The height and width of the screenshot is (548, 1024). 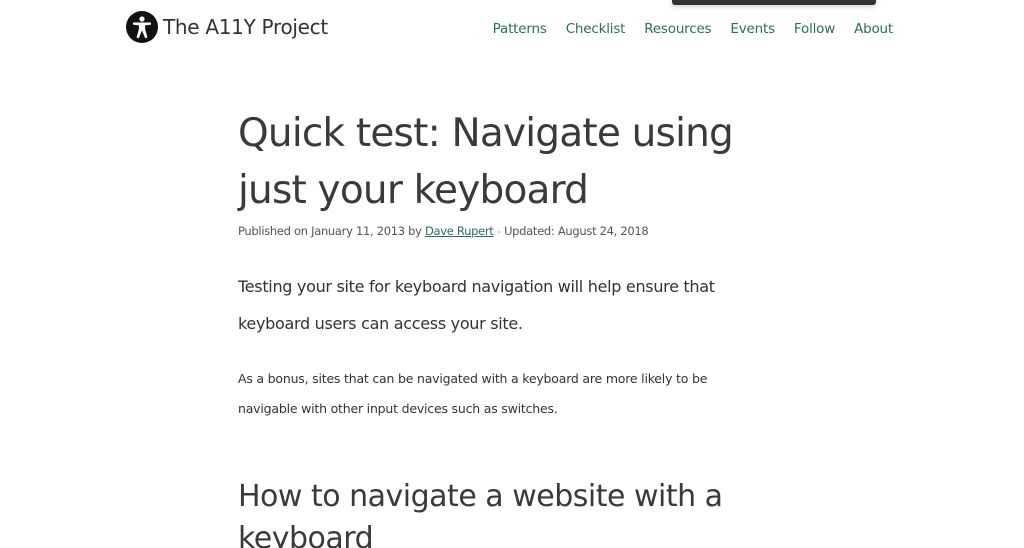 What do you see at coordinates (576, 231) in the screenshot?
I see `updated-date: Updated: August 24, 2018` at bounding box center [576, 231].